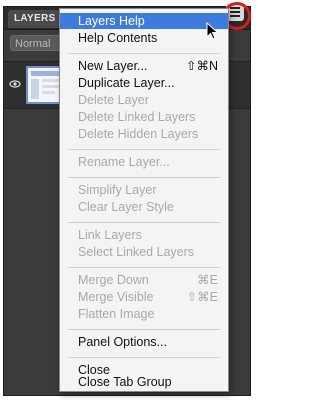 The image size is (320, 400). I want to click on eye-icon-glyph, so click(15, 84).